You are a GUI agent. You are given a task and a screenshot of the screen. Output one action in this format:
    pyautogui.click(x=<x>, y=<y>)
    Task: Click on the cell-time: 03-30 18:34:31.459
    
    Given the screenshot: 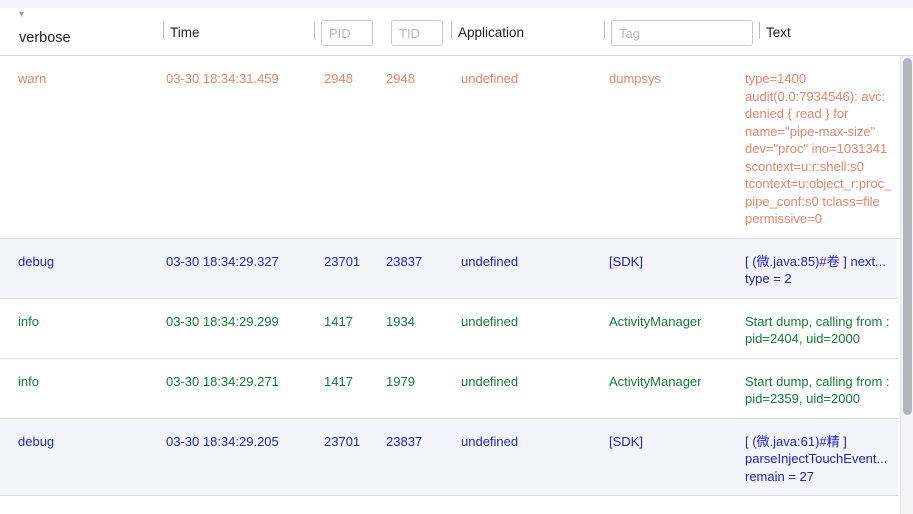 What is the action you would take?
    pyautogui.click(x=222, y=78)
    